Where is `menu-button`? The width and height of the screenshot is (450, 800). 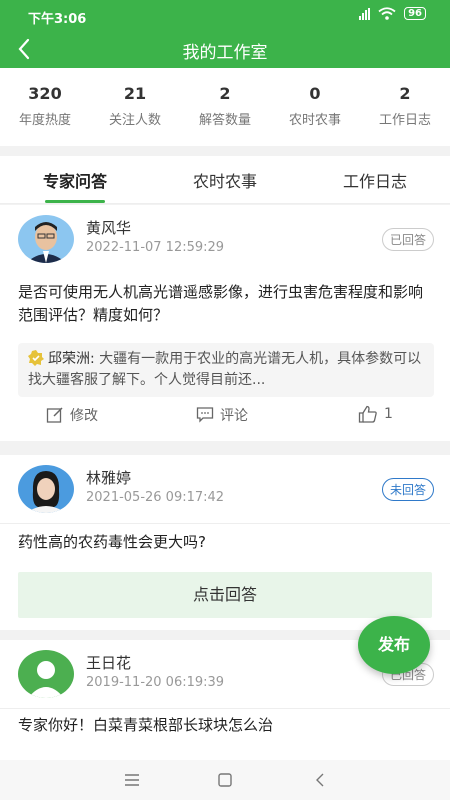
menu-button is located at coordinates (132, 780).